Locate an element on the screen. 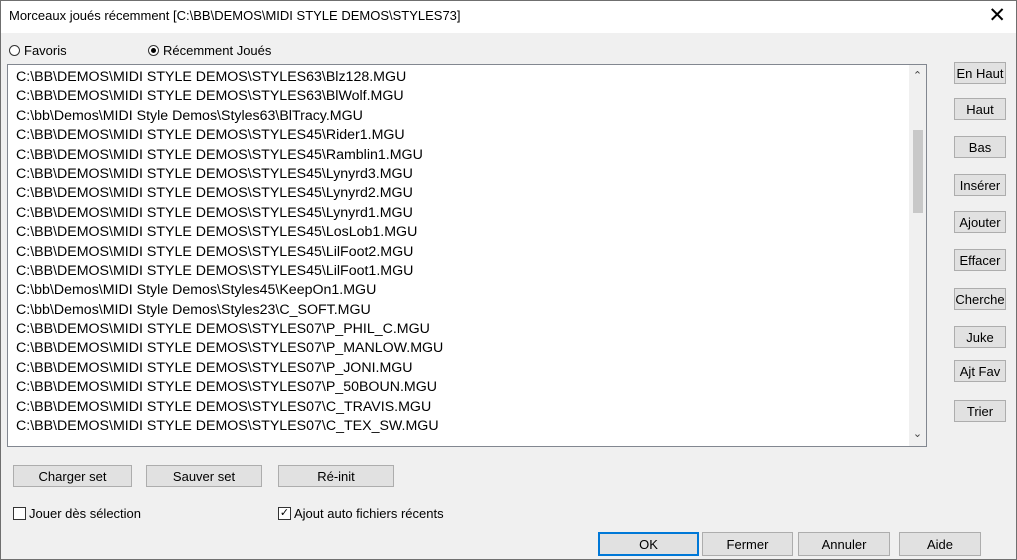 This screenshot has height=560, width=1017. side-button-9: Trier is located at coordinates (980, 411).